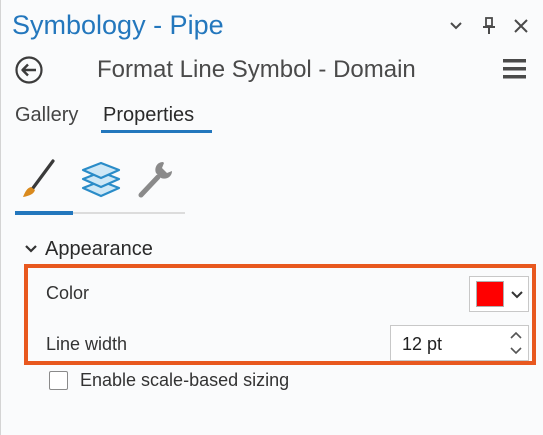 The height and width of the screenshot is (435, 543). I want to click on appearance-section-title: Appearance, so click(99, 248).